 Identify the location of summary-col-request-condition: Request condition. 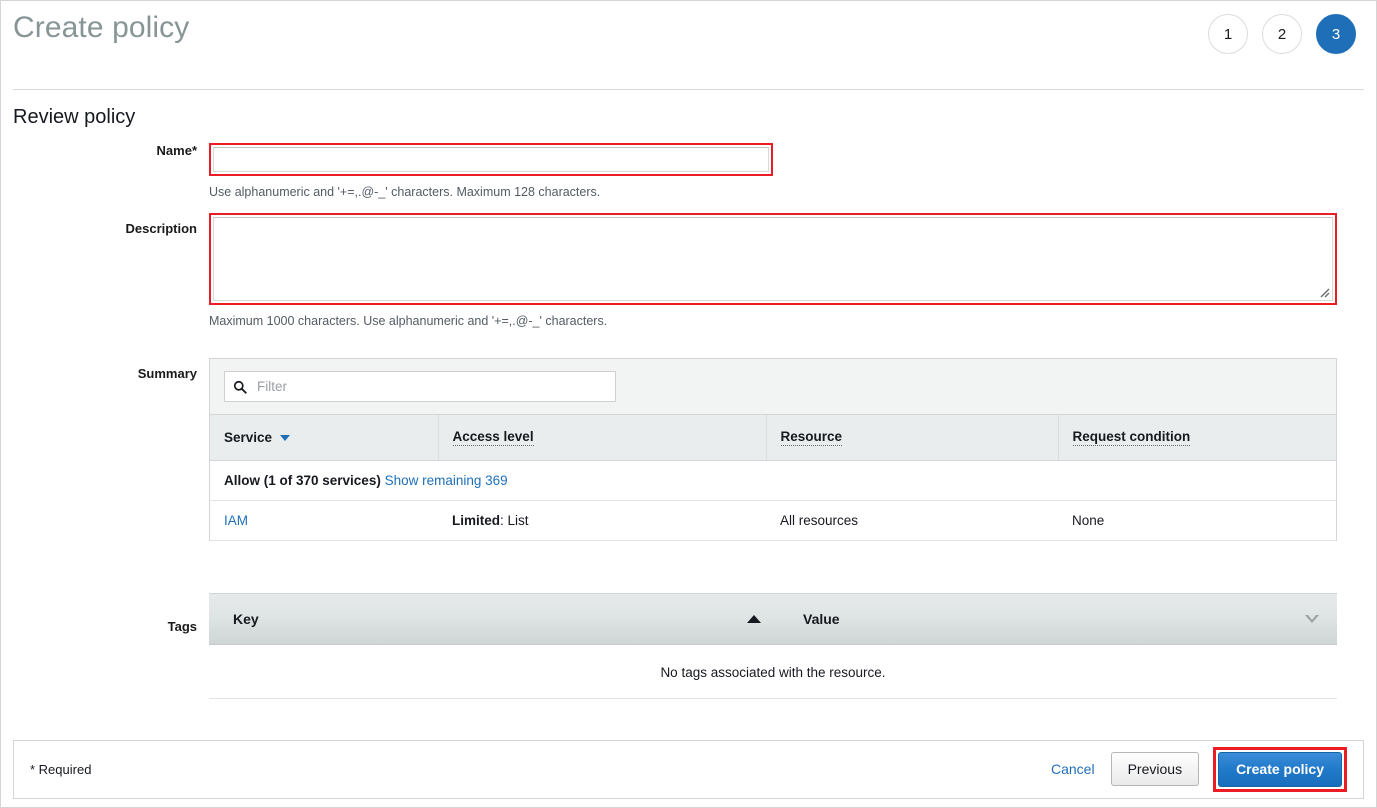
(1197, 438).